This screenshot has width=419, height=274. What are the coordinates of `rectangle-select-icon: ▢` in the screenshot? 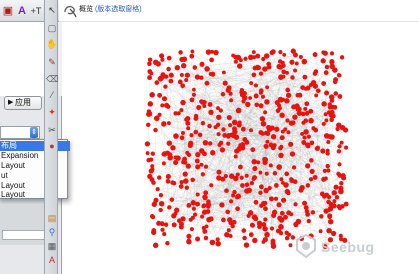 It's located at (52, 28).